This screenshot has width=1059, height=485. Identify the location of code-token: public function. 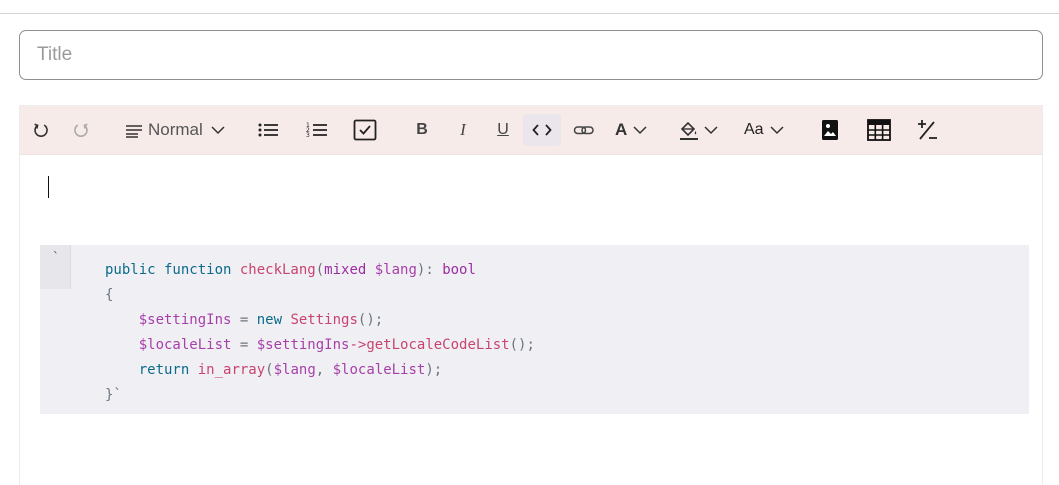
(172, 270).